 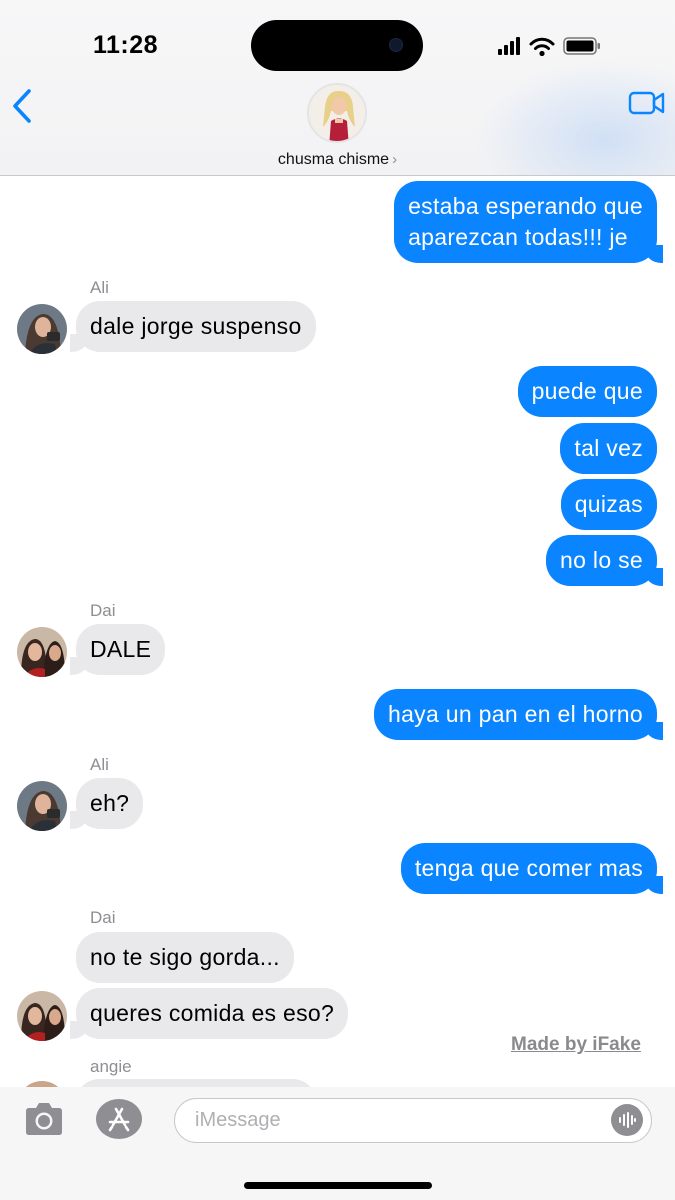 I want to click on app-store-button, so click(x=119, y=1119).